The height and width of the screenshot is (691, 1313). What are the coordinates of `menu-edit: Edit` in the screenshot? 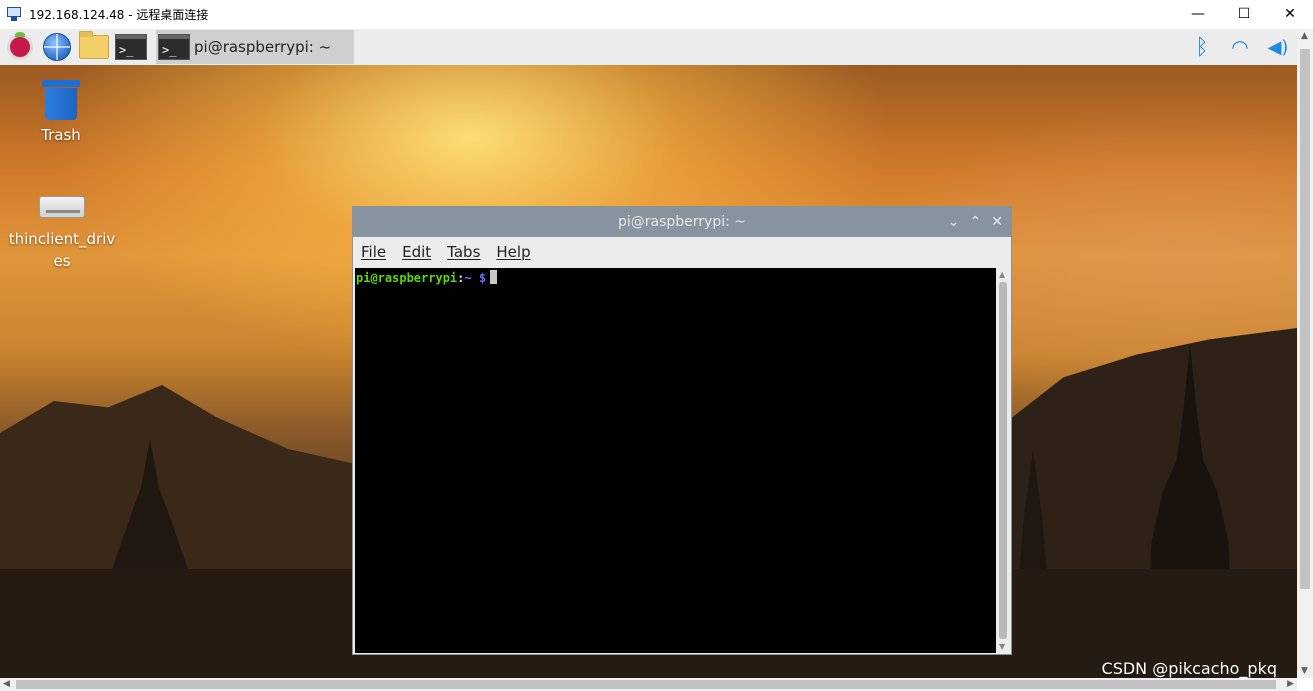 It's located at (416, 252).